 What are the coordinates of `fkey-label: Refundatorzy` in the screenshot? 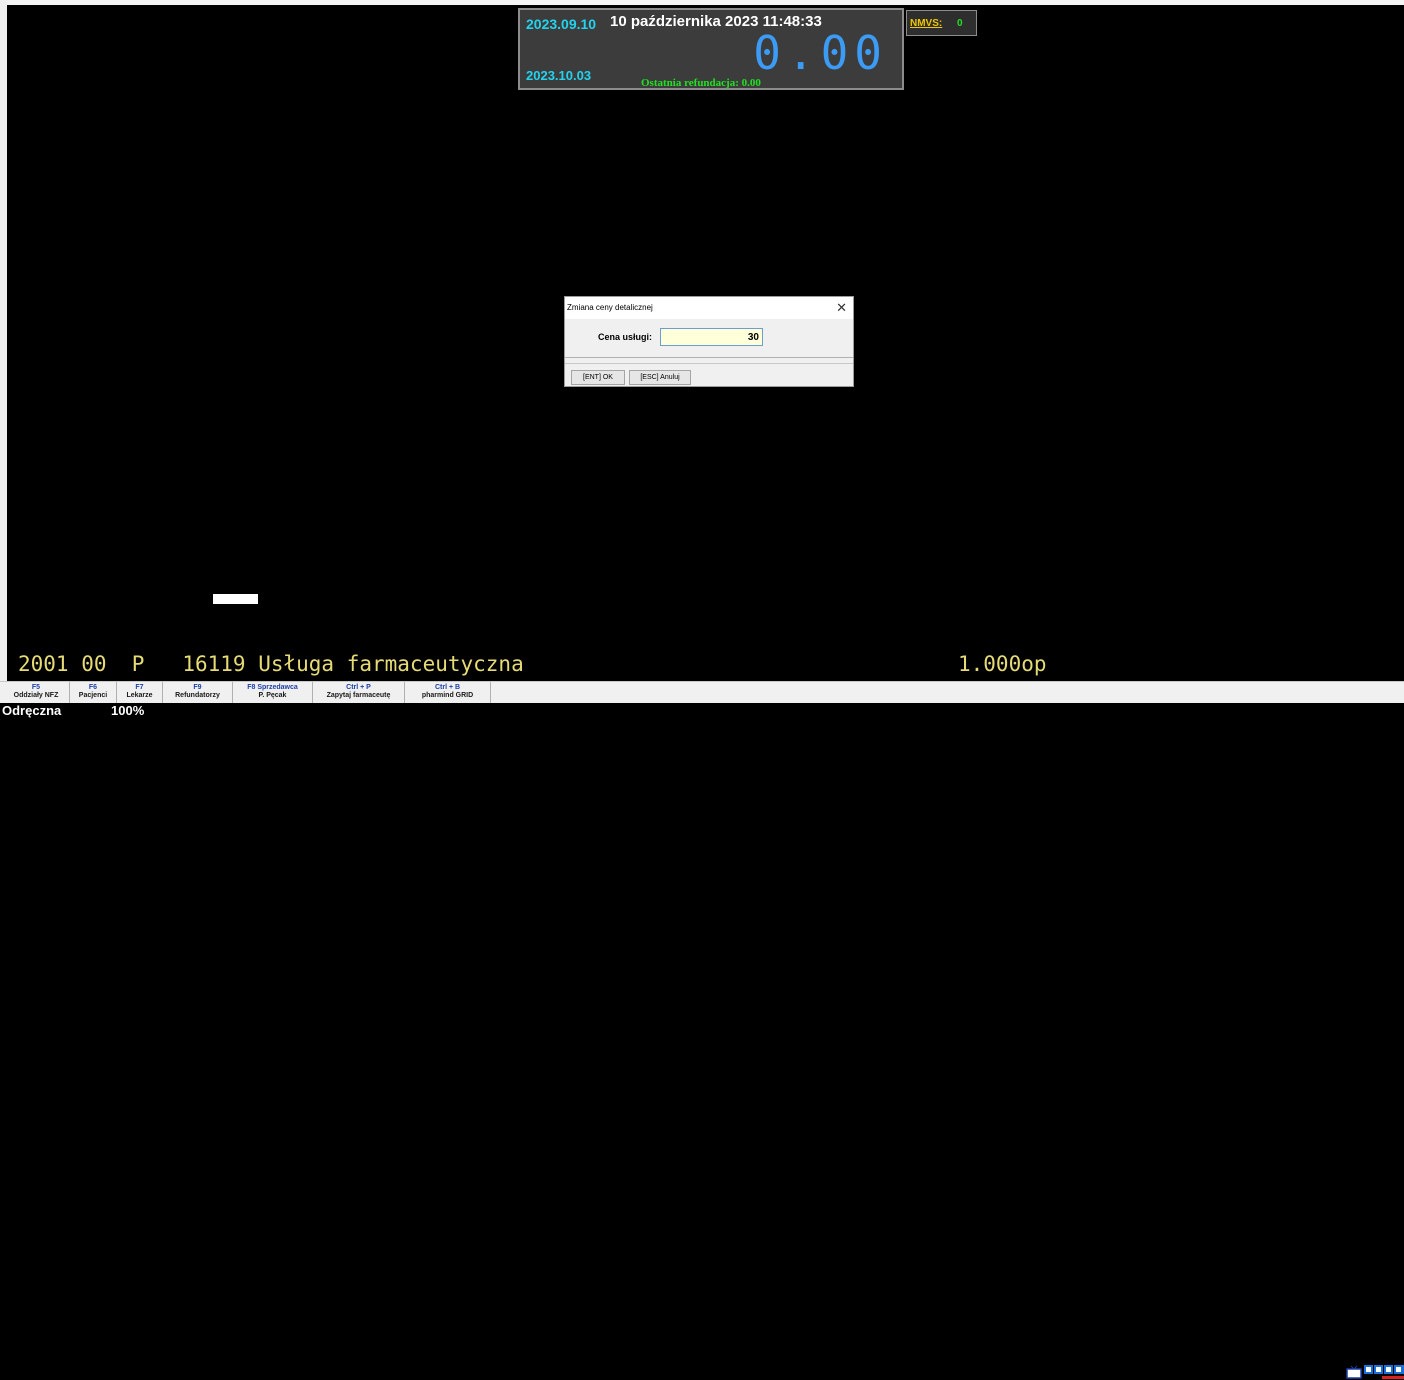 It's located at (197, 695).